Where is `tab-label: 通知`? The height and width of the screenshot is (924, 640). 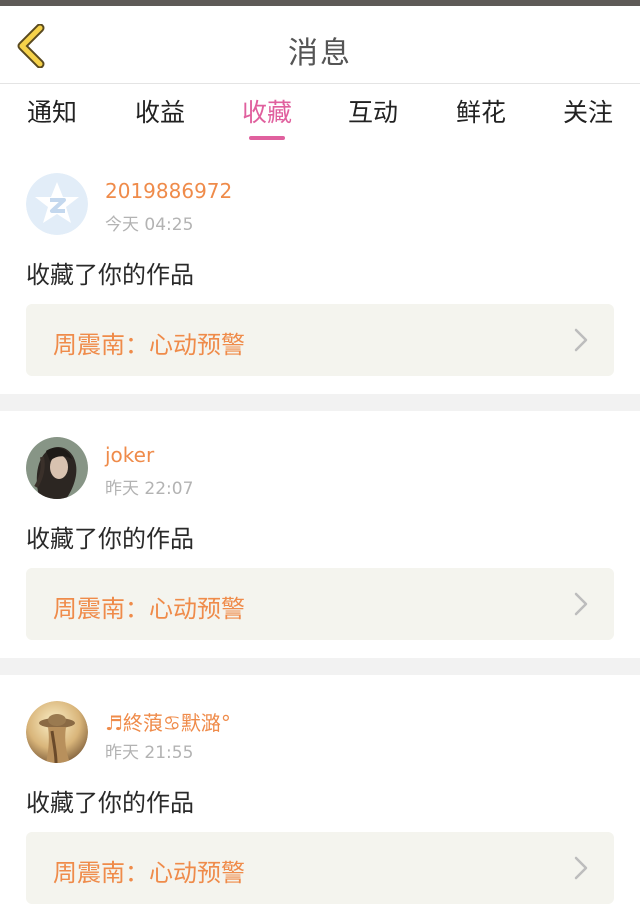 tab-label: 通知 is located at coordinates (51, 112).